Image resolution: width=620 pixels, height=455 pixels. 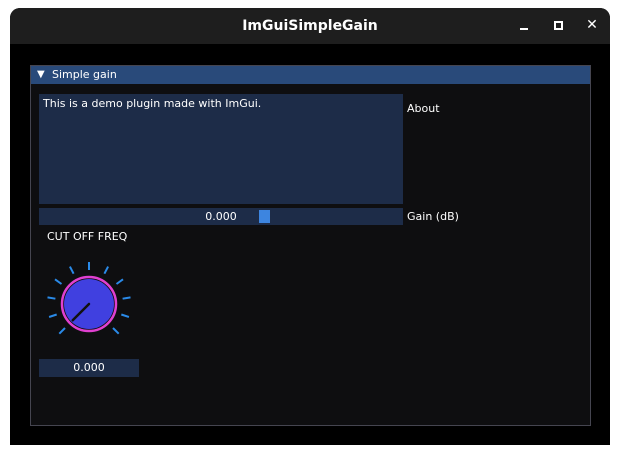 What do you see at coordinates (524, 29) in the screenshot?
I see `minimize-icon` at bounding box center [524, 29].